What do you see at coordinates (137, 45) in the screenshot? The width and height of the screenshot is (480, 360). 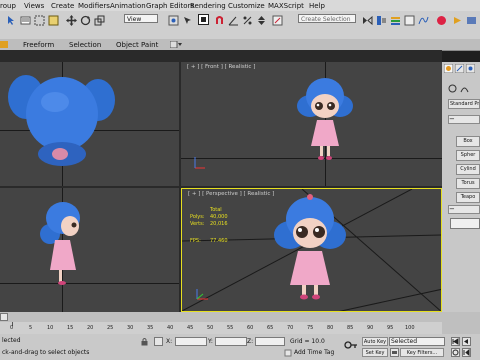 I see `tab-object-paint: Object Paint` at bounding box center [137, 45].